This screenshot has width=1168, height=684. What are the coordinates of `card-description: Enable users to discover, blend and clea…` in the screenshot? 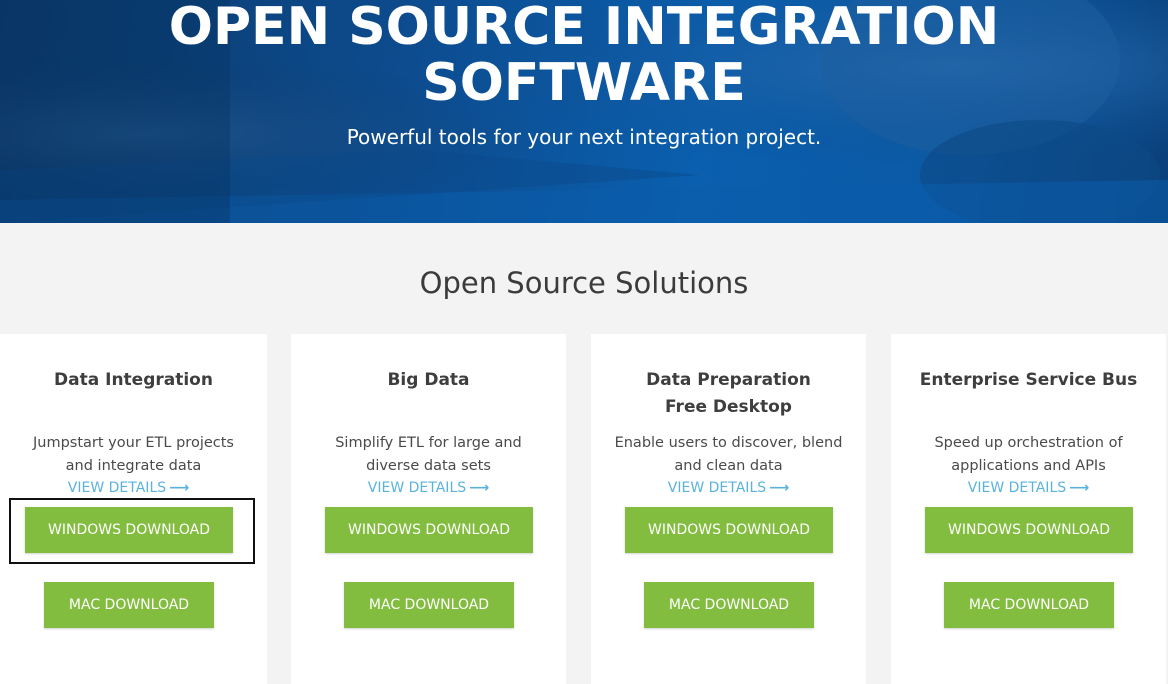 It's located at (728, 454).